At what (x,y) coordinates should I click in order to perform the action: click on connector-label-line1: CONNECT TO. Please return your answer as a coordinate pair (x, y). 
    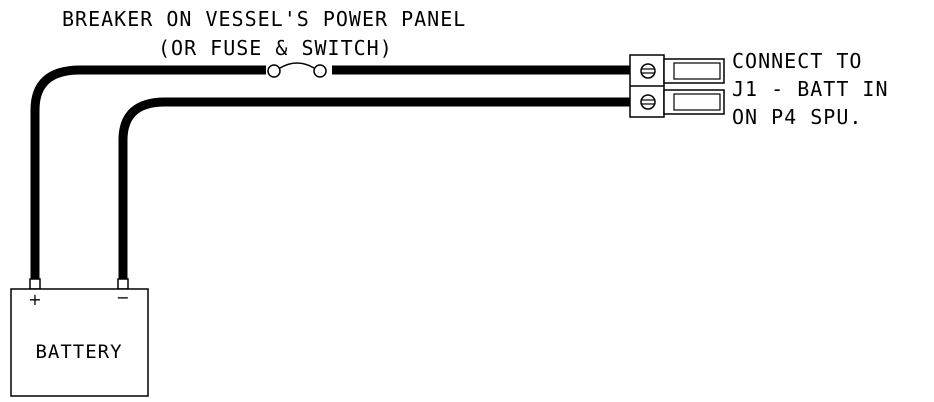
    Looking at the image, I should click on (797, 61).